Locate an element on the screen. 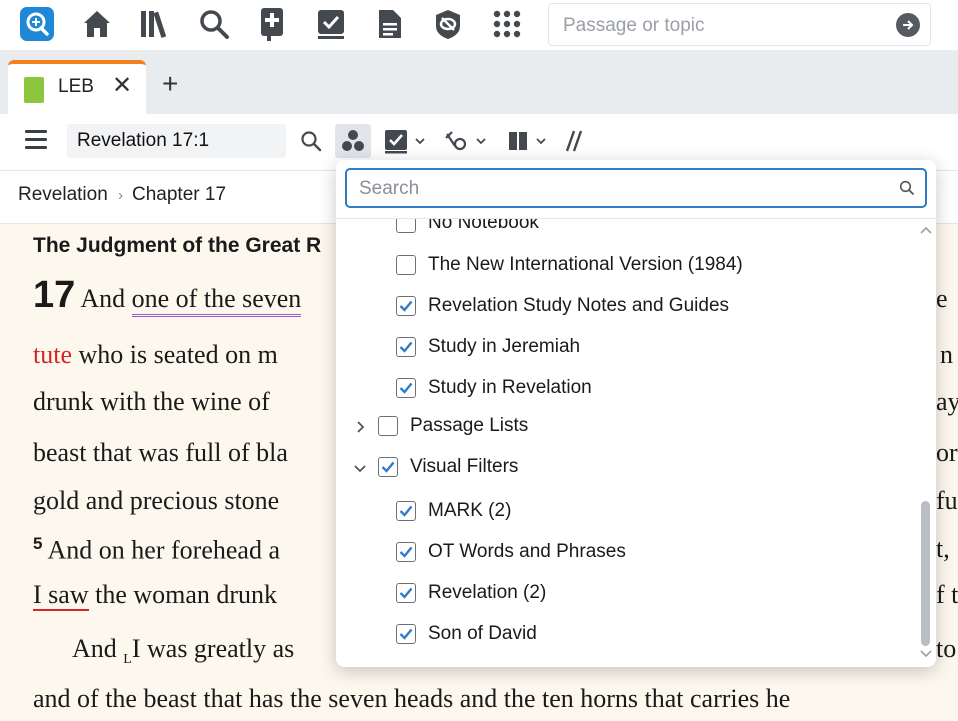 This screenshot has height=721, width=958. scrollbar-thumb is located at coordinates (925, 573).